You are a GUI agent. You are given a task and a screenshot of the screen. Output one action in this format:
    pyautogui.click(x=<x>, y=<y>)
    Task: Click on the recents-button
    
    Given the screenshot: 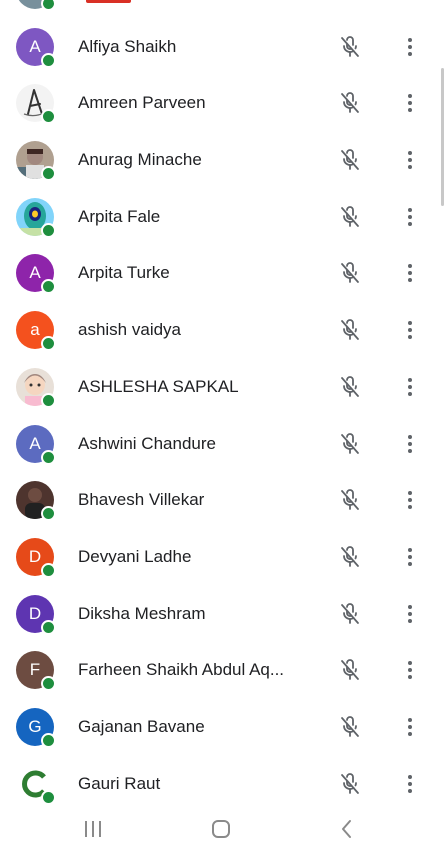 What is the action you would take?
    pyautogui.click(x=93, y=831)
    